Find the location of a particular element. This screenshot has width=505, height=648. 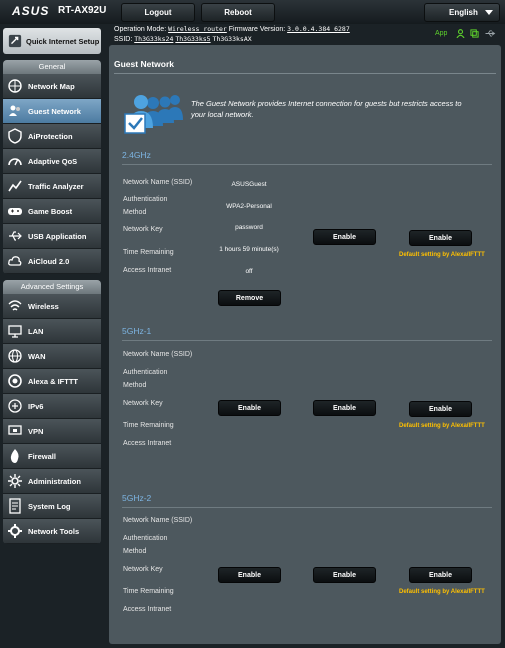

copy-icon is located at coordinates (474, 33).